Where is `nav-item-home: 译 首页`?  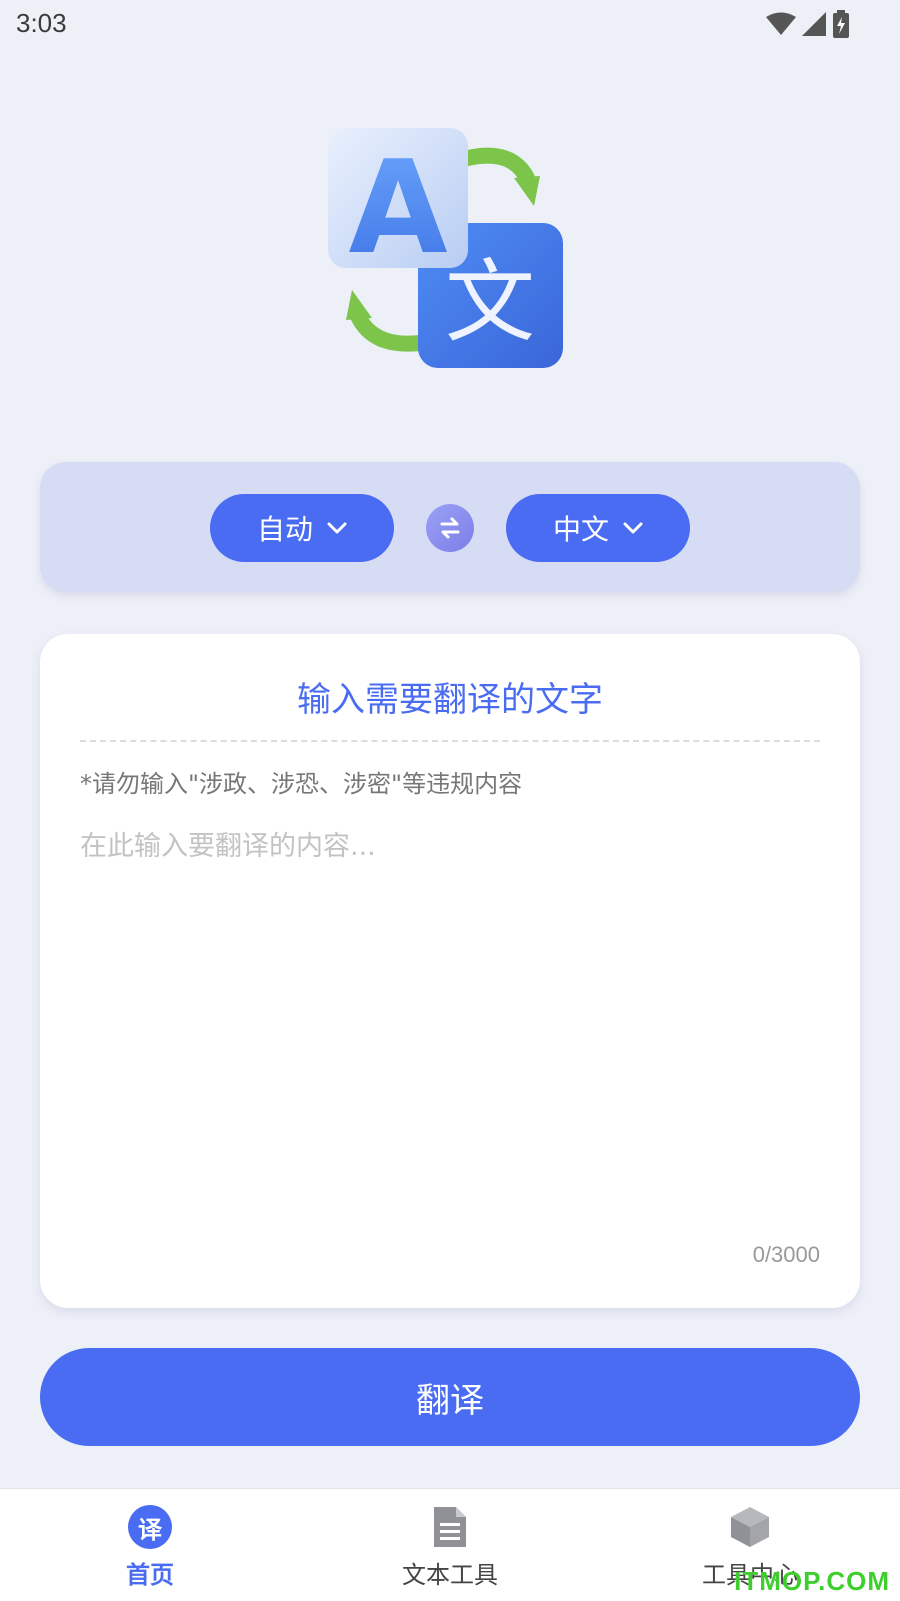
nav-item-home: 译 首页 is located at coordinates (150, 1545).